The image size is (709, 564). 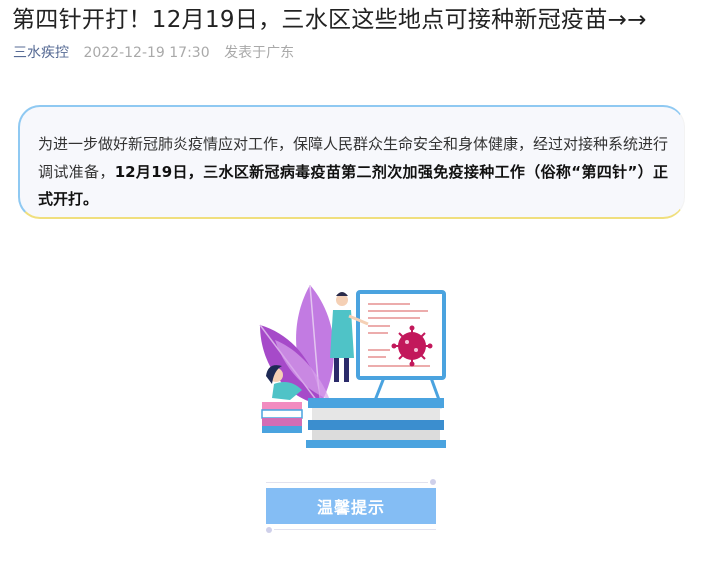 I want to click on vaccine-illustration-icon, so click(x=352, y=366).